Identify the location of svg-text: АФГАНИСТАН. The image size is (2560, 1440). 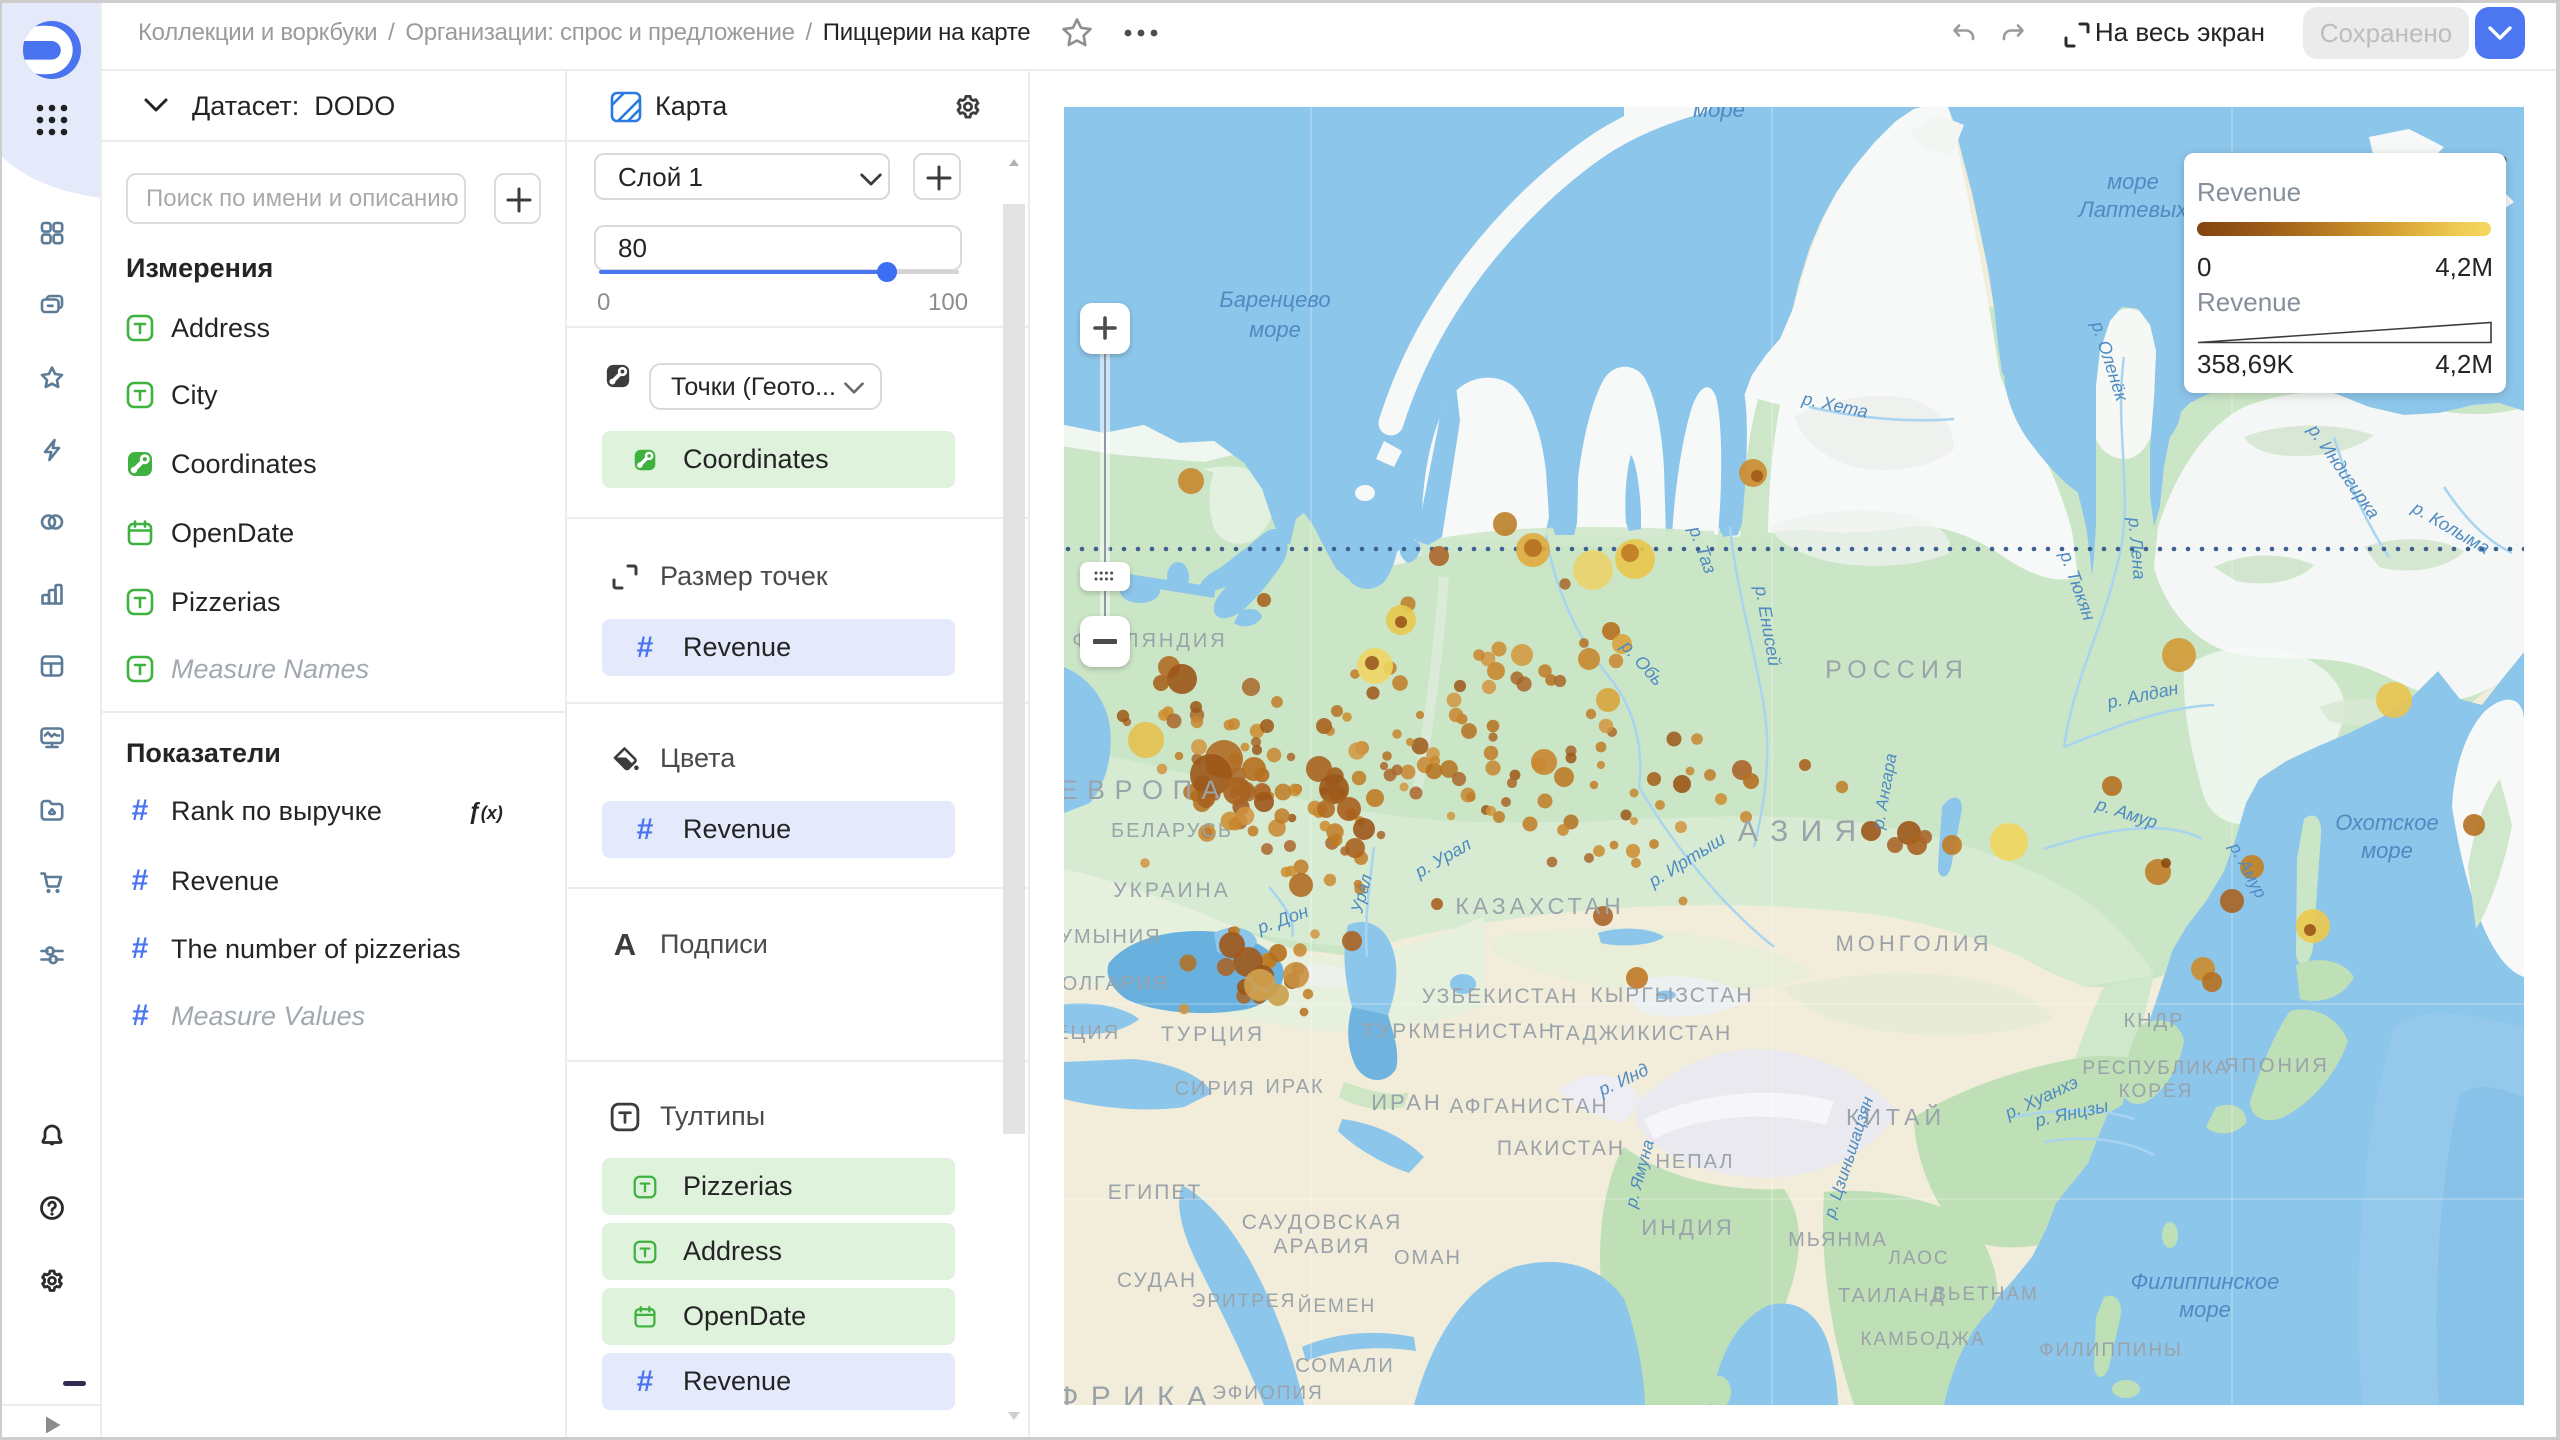
(1528, 1106).